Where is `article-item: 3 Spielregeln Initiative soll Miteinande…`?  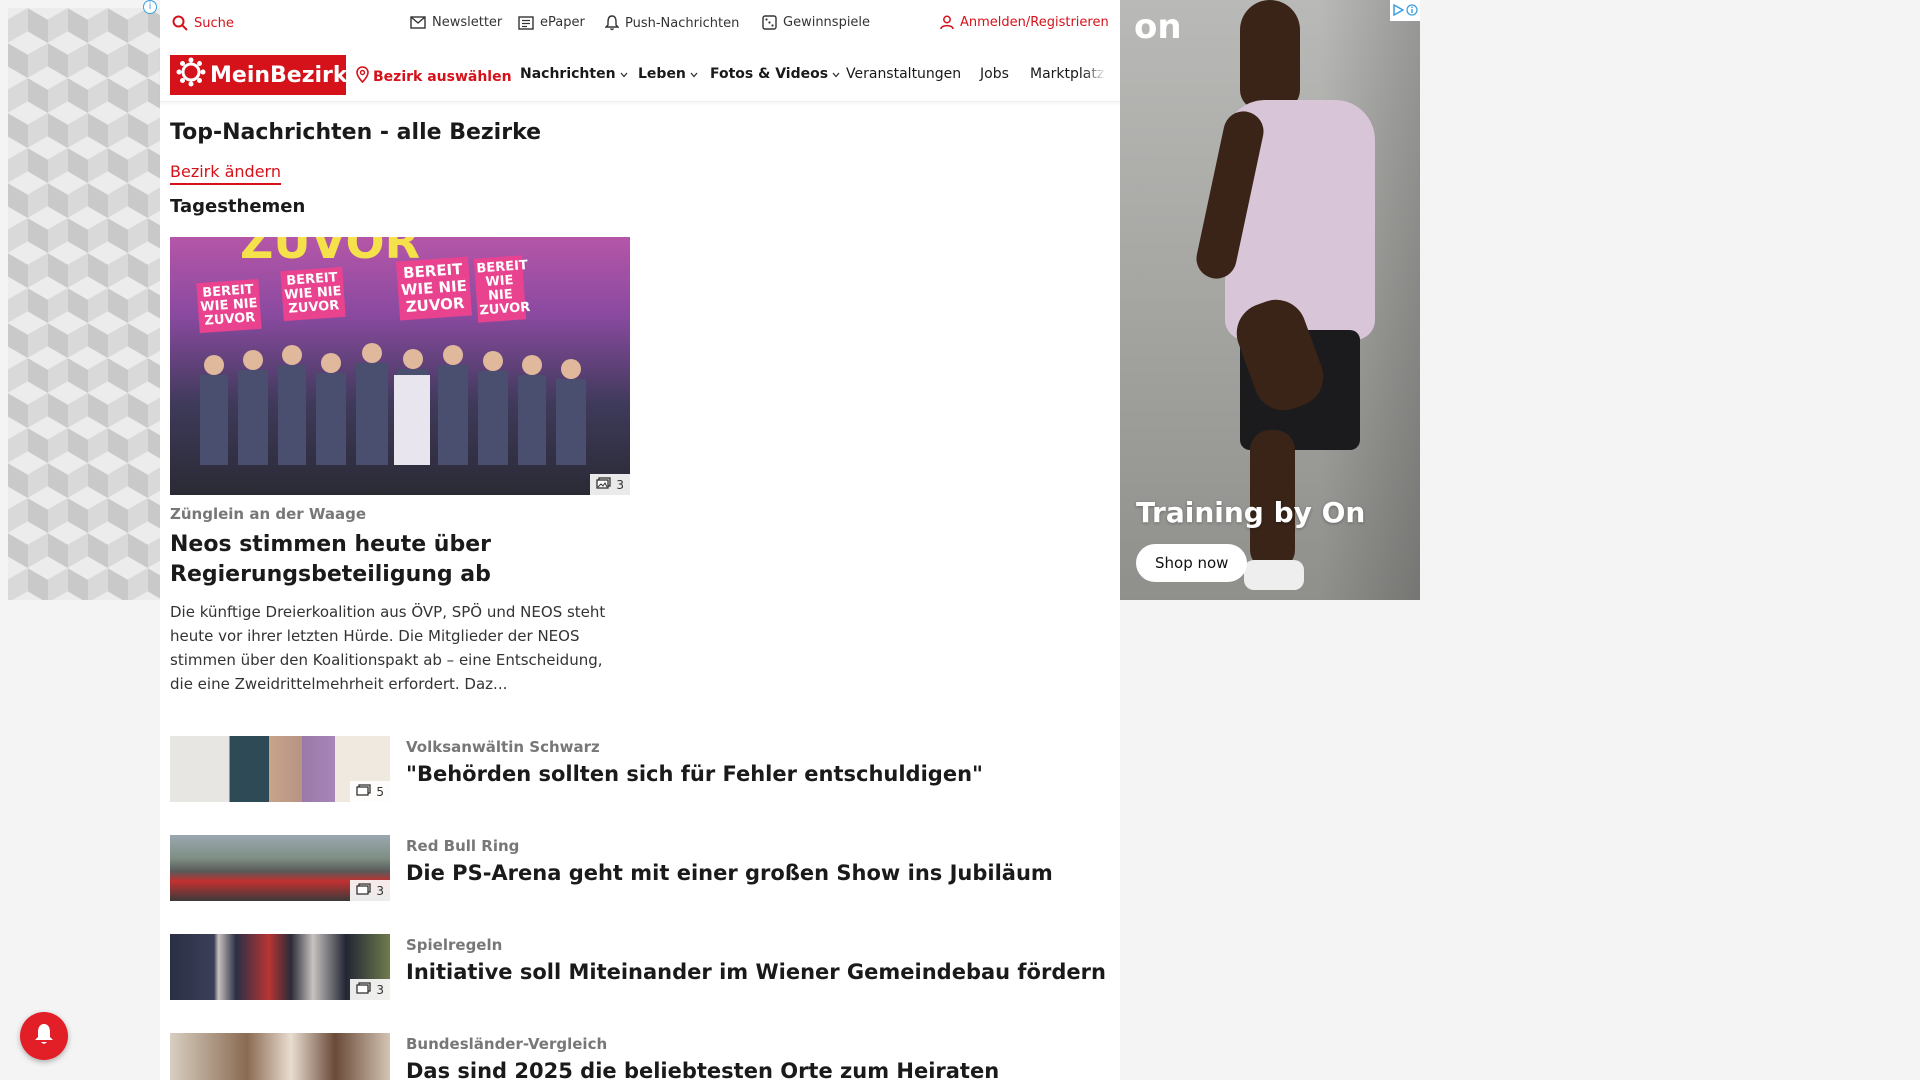
article-item: 3 Spielregeln Initiative soll Miteinande… is located at coordinates (638, 967).